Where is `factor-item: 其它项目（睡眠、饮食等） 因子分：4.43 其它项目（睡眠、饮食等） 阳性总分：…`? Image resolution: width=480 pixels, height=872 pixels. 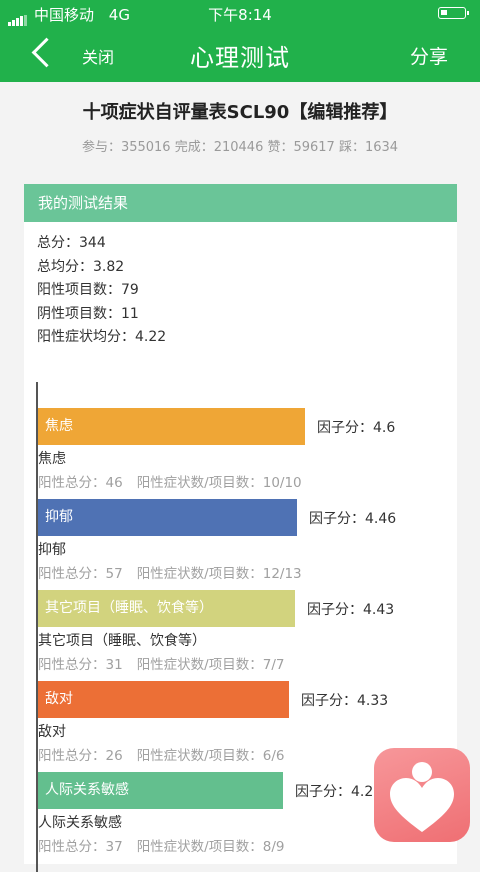
factor-item: 其它项目（睡眠、饮食等） 因子分：4.43 其它项目（睡眠、饮食等） 阳性总分：… is located at coordinates (248, 636).